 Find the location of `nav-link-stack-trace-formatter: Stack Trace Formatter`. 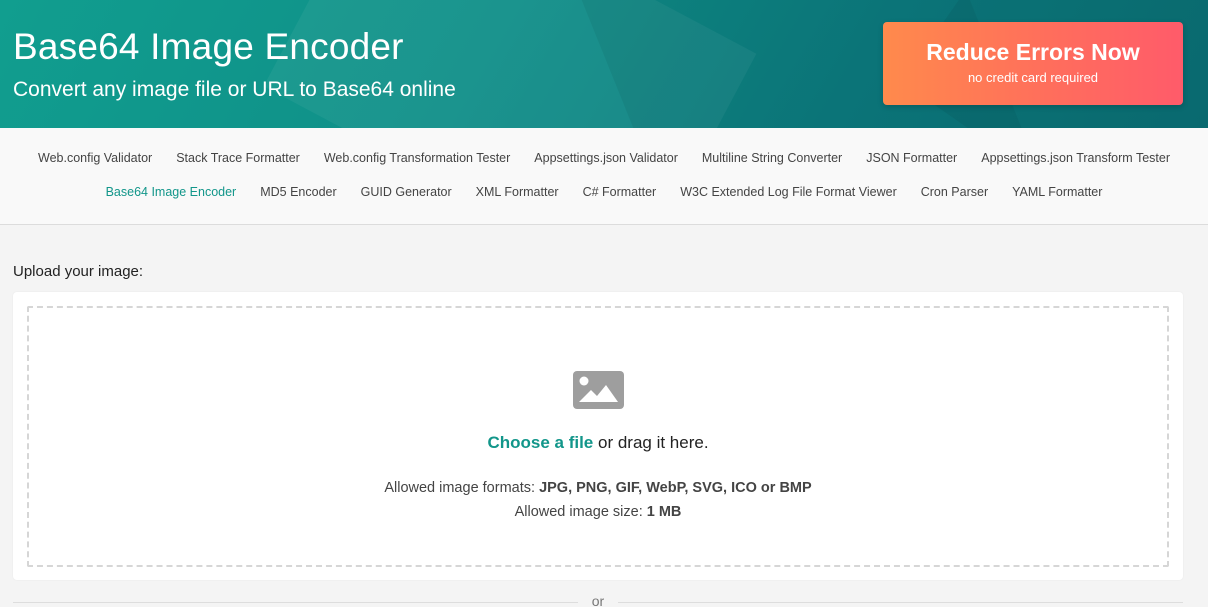

nav-link-stack-trace-formatter: Stack Trace Formatter is located at coordinates (238, 158).